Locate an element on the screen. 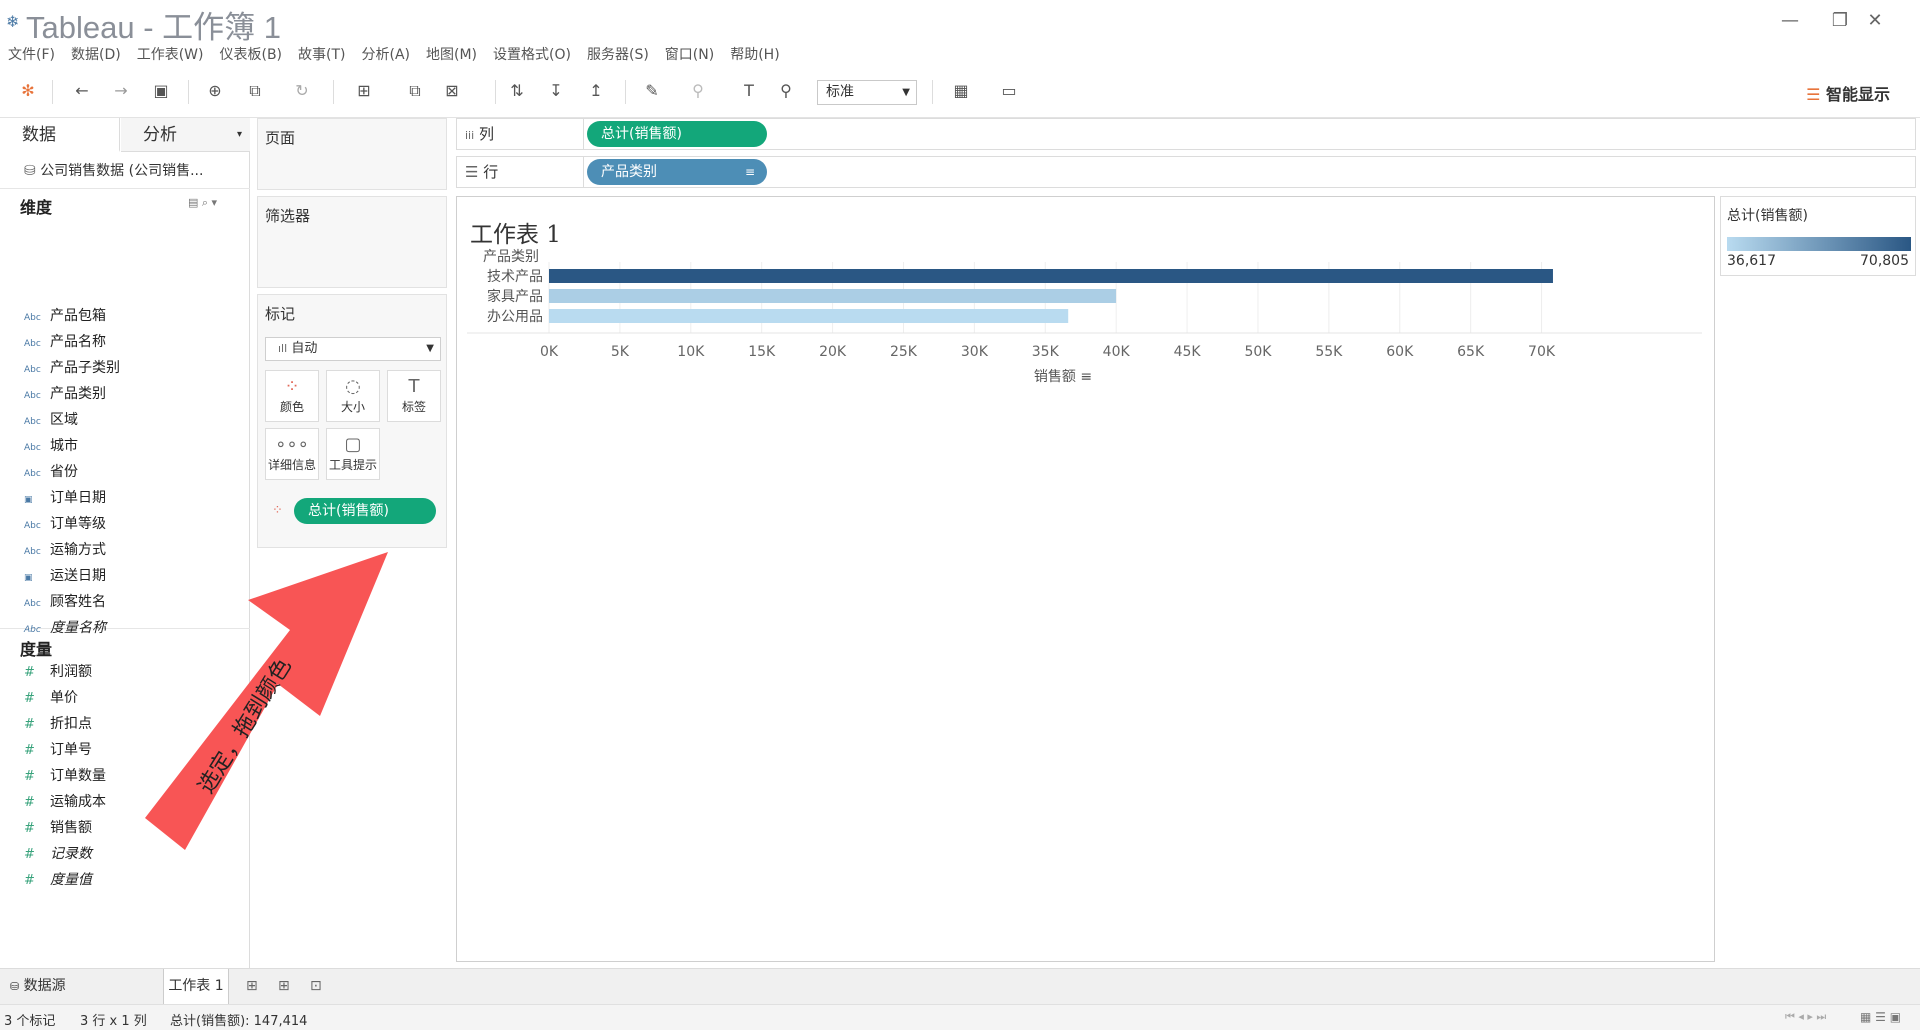 The image size is (1920, 1030). sheet-tab-worksheet1: 工作表 1 is located at coordinates (196, 986).